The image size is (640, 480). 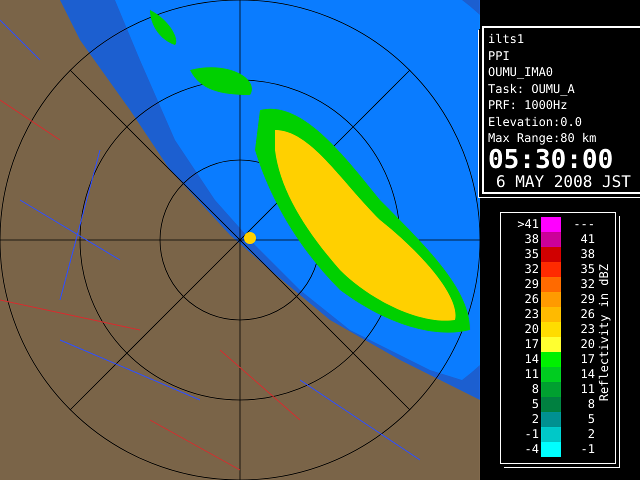 What do you see at coordinates (551, 159) in the screenshot?
I see `time-text: 05:30:00` at bounding box center [551, 159].